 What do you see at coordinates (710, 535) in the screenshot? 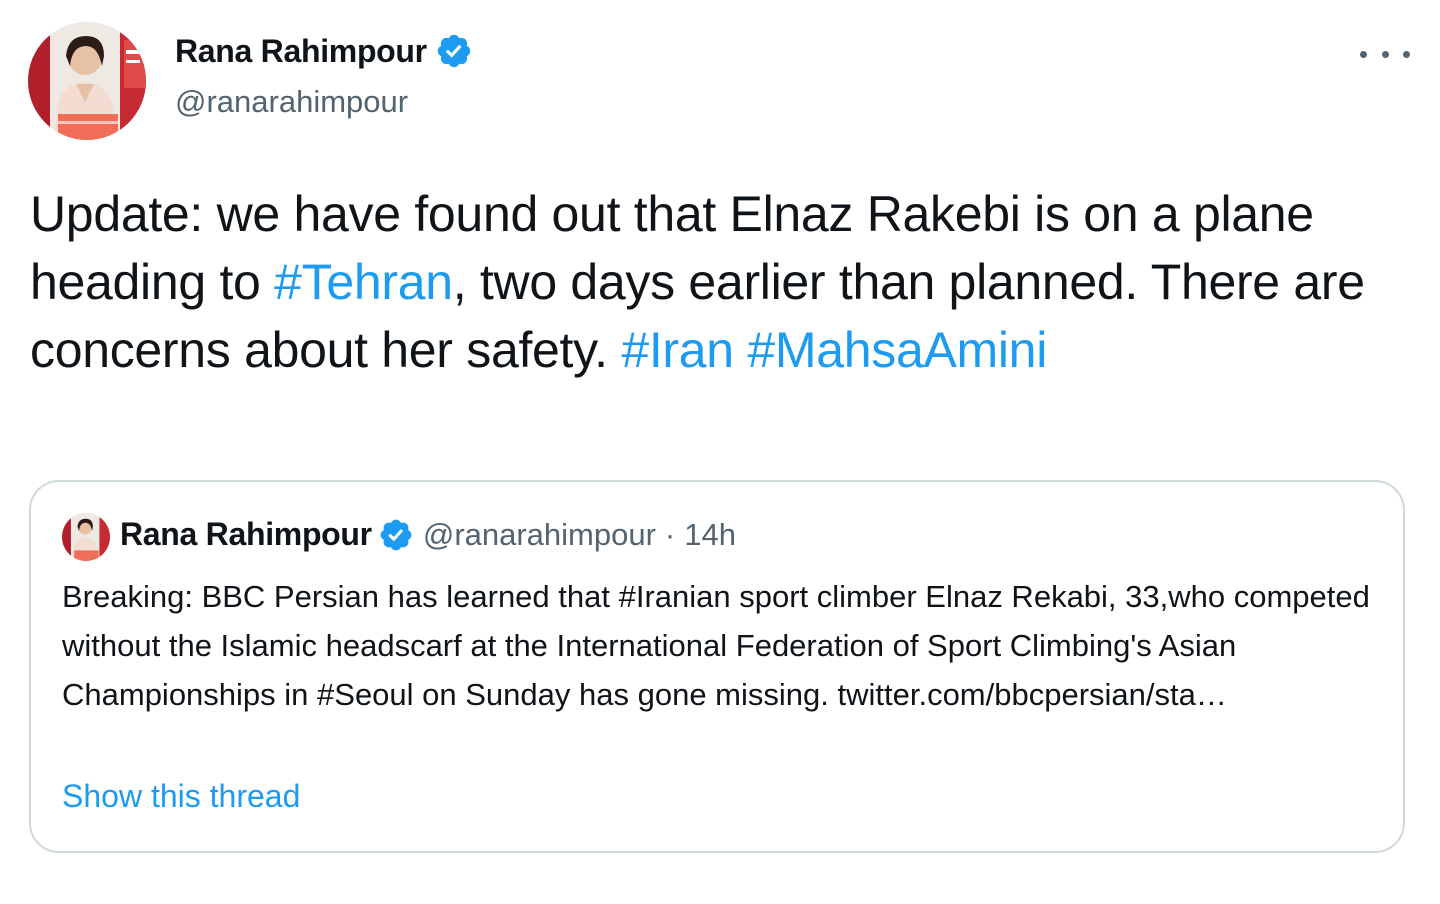
I see `quoted-tweet-timestamp: 14h` at bounding box center [710, 535].